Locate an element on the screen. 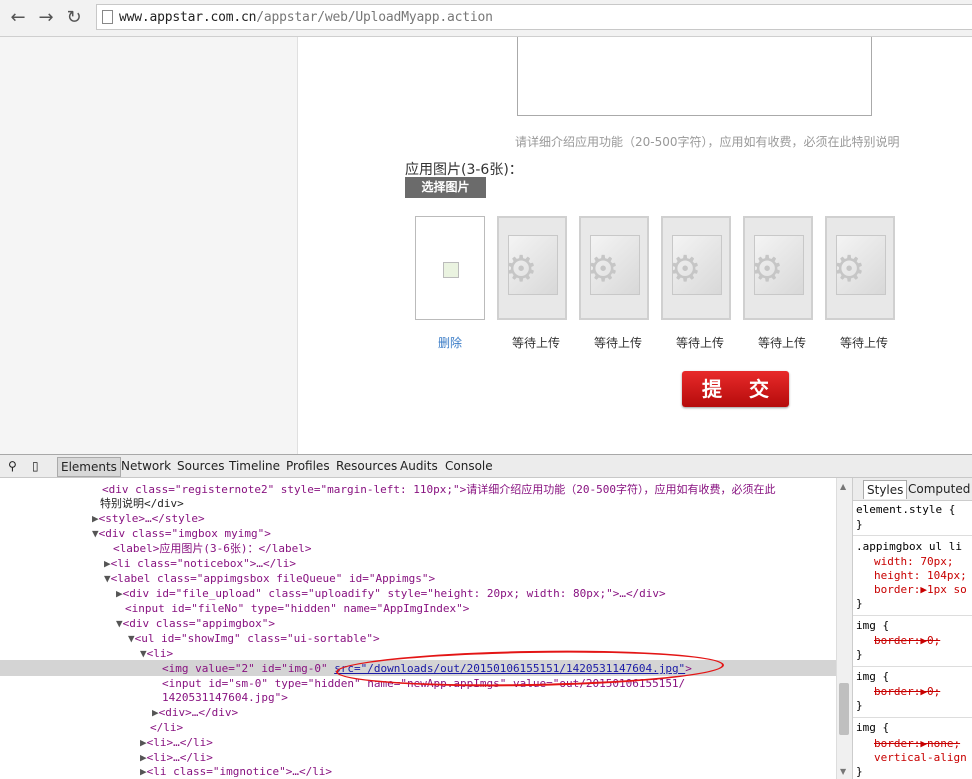 The image size is (972, 779). dom-text: <div class="appimgbox"> is located at coordinates (198, 623).